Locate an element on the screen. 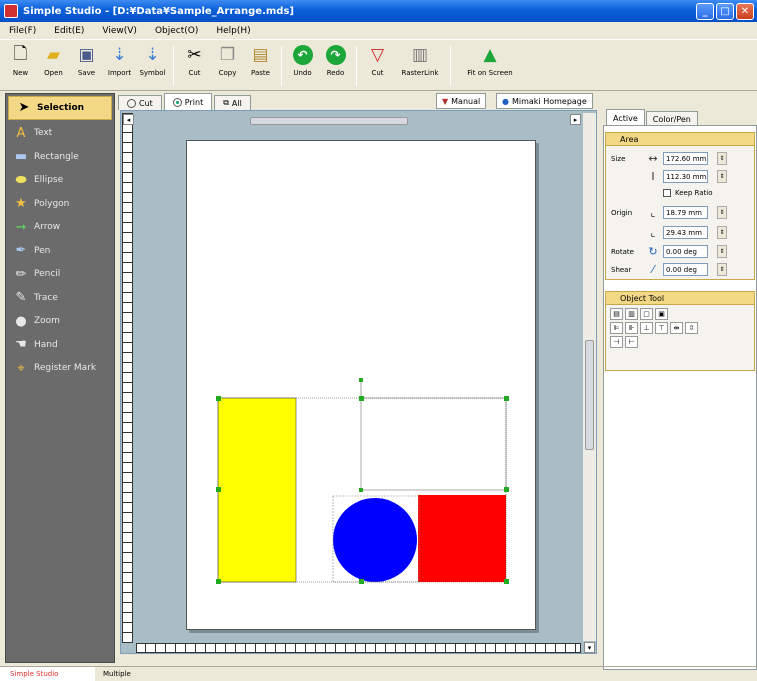  distribute-h-icon: ⇹ is located at coordinates (676, 328).